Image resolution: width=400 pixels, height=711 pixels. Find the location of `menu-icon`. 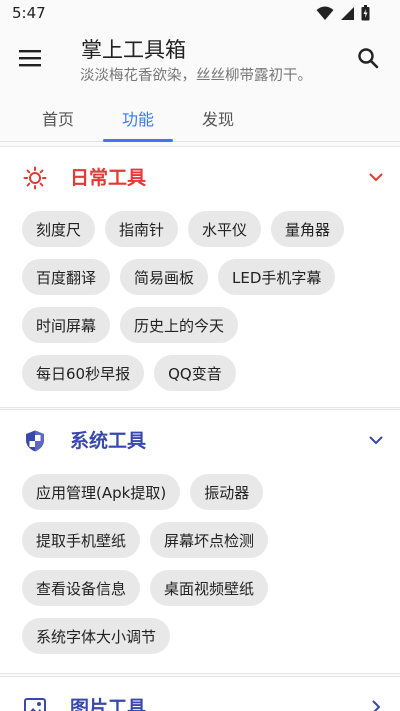

menu-icon is located at coordinates (30, 60).